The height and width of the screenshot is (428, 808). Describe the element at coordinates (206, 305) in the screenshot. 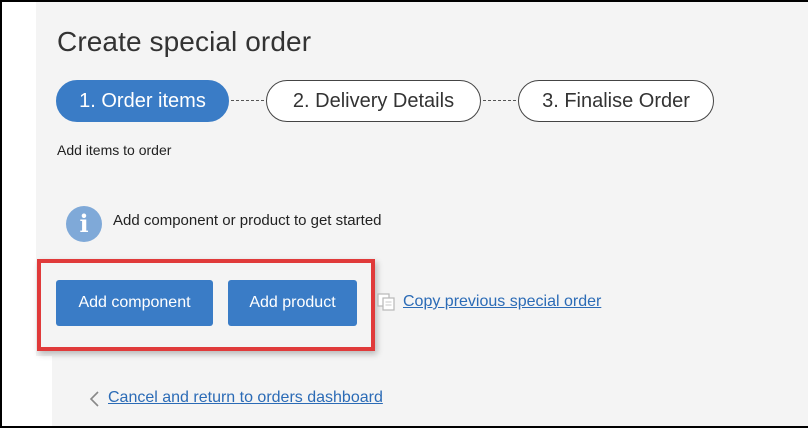

I see `highlight-annotation` at that location.